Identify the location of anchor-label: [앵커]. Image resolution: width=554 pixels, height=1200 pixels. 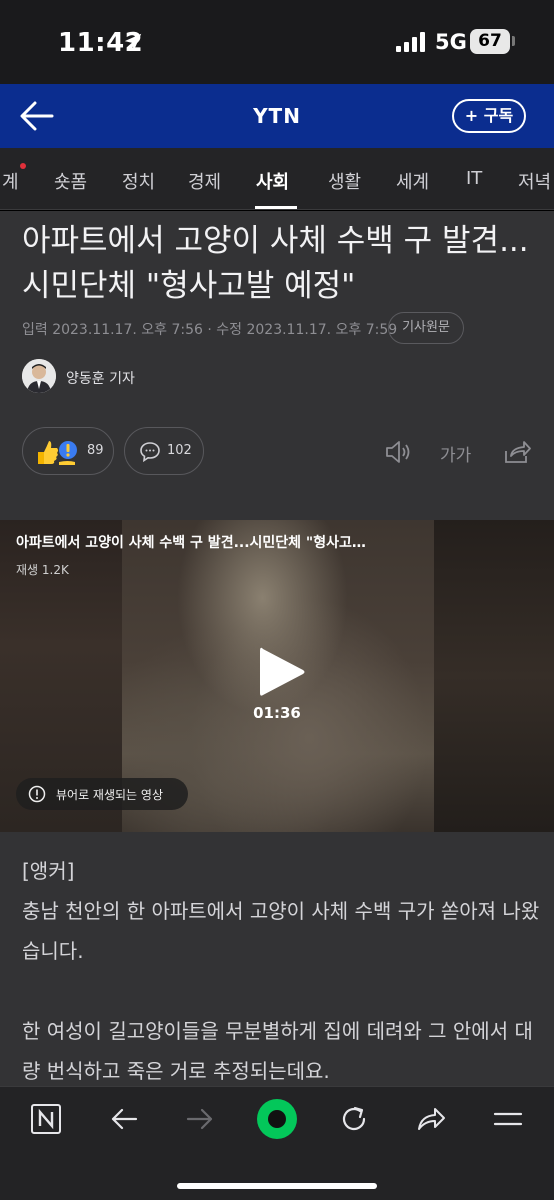
(48, 871).